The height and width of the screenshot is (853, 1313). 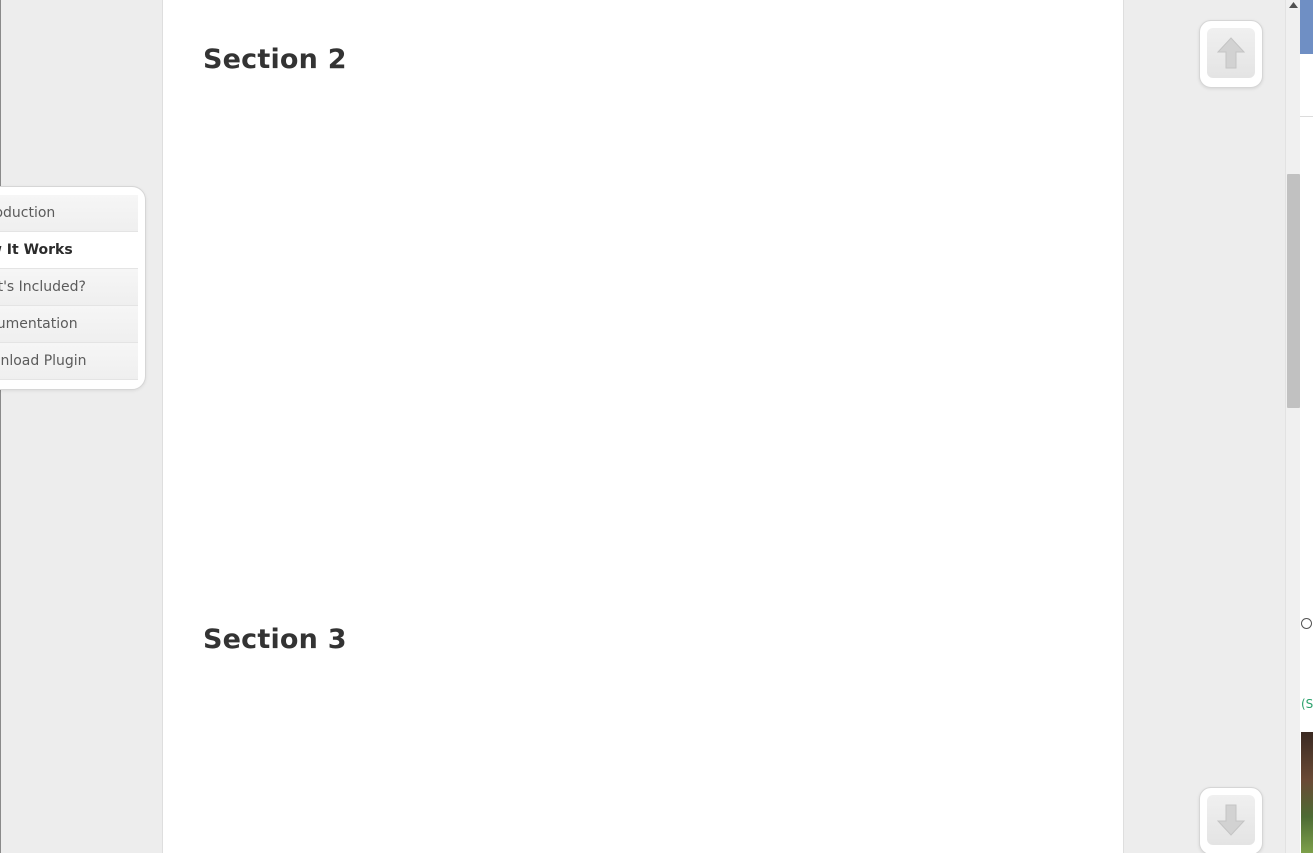 What do you see at coordinates (43, 361) in the screenshot?
I see `nav-item-label: wnload Plugin` at bounding box center [43, 361].